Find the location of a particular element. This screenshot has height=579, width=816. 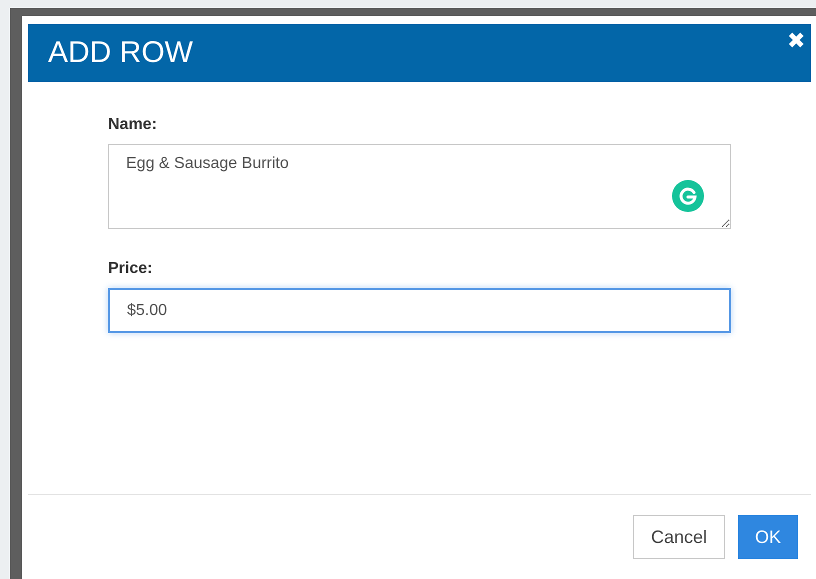

field-label: Price: is located at coordinates (131, 269).